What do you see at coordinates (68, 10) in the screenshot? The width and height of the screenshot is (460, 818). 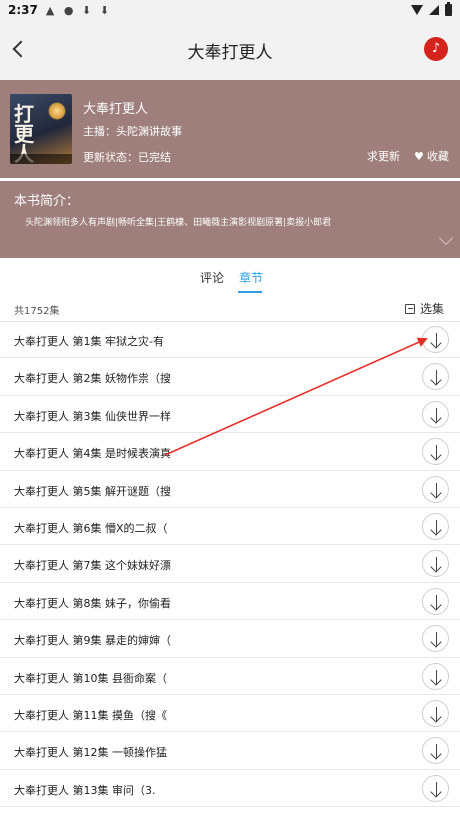 I see `notification-app2-icon: ●` at bounding box center [68, 10].